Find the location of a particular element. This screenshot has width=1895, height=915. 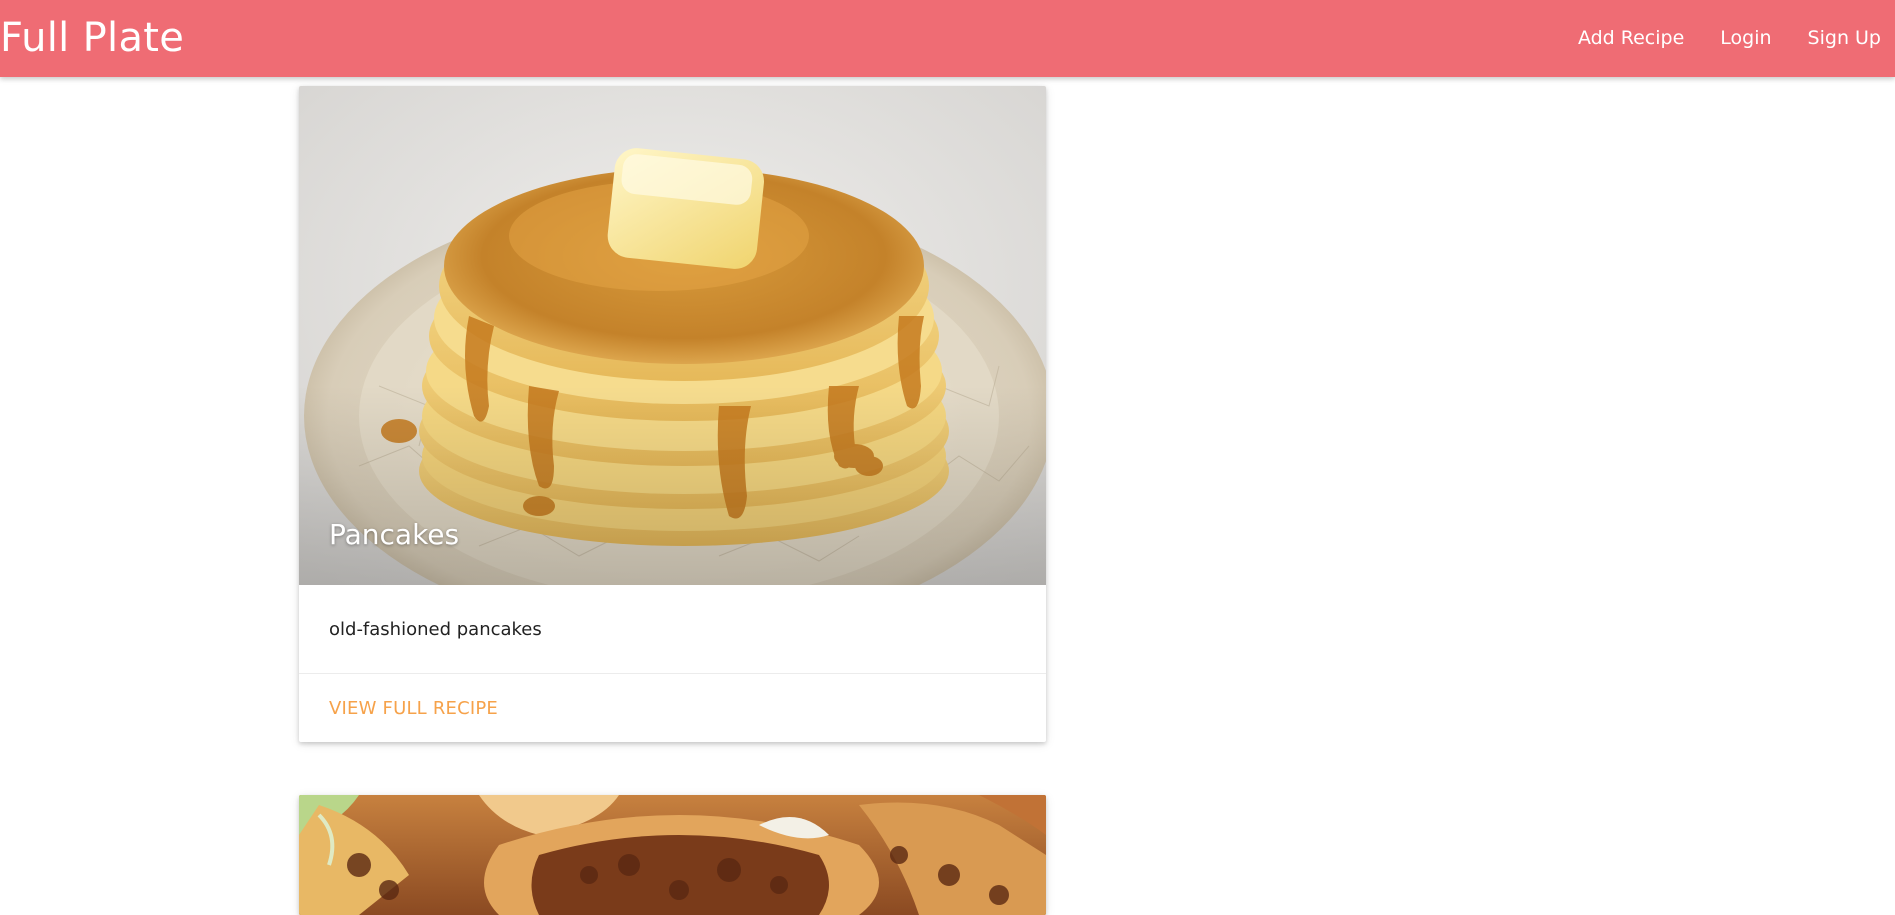

tacos-photo is located at coordinates (672, 855).